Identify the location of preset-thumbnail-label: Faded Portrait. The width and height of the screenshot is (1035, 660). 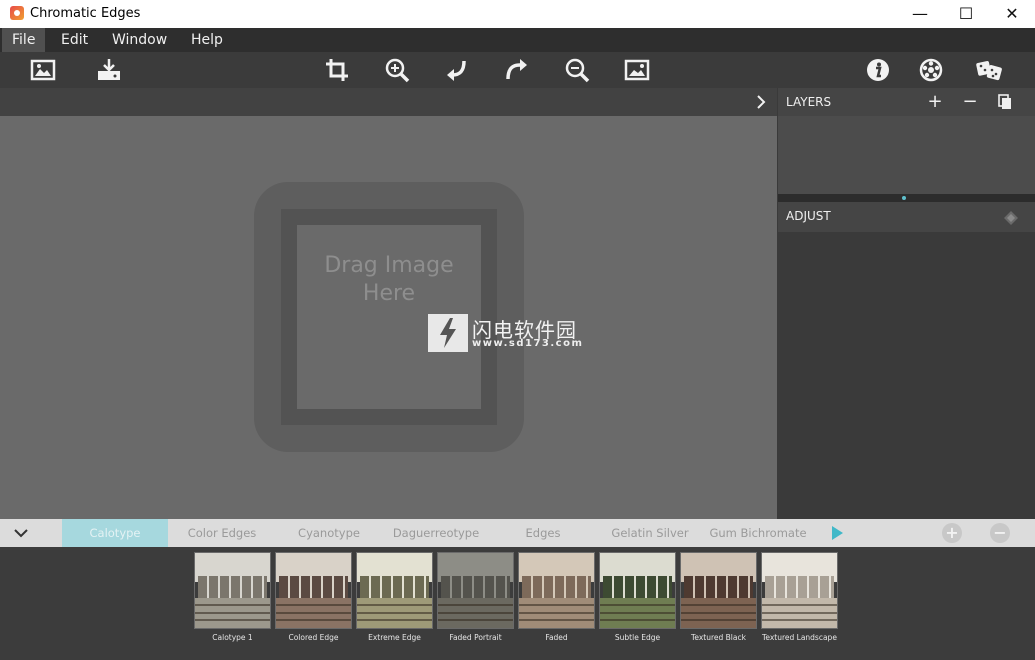
(475, 637).